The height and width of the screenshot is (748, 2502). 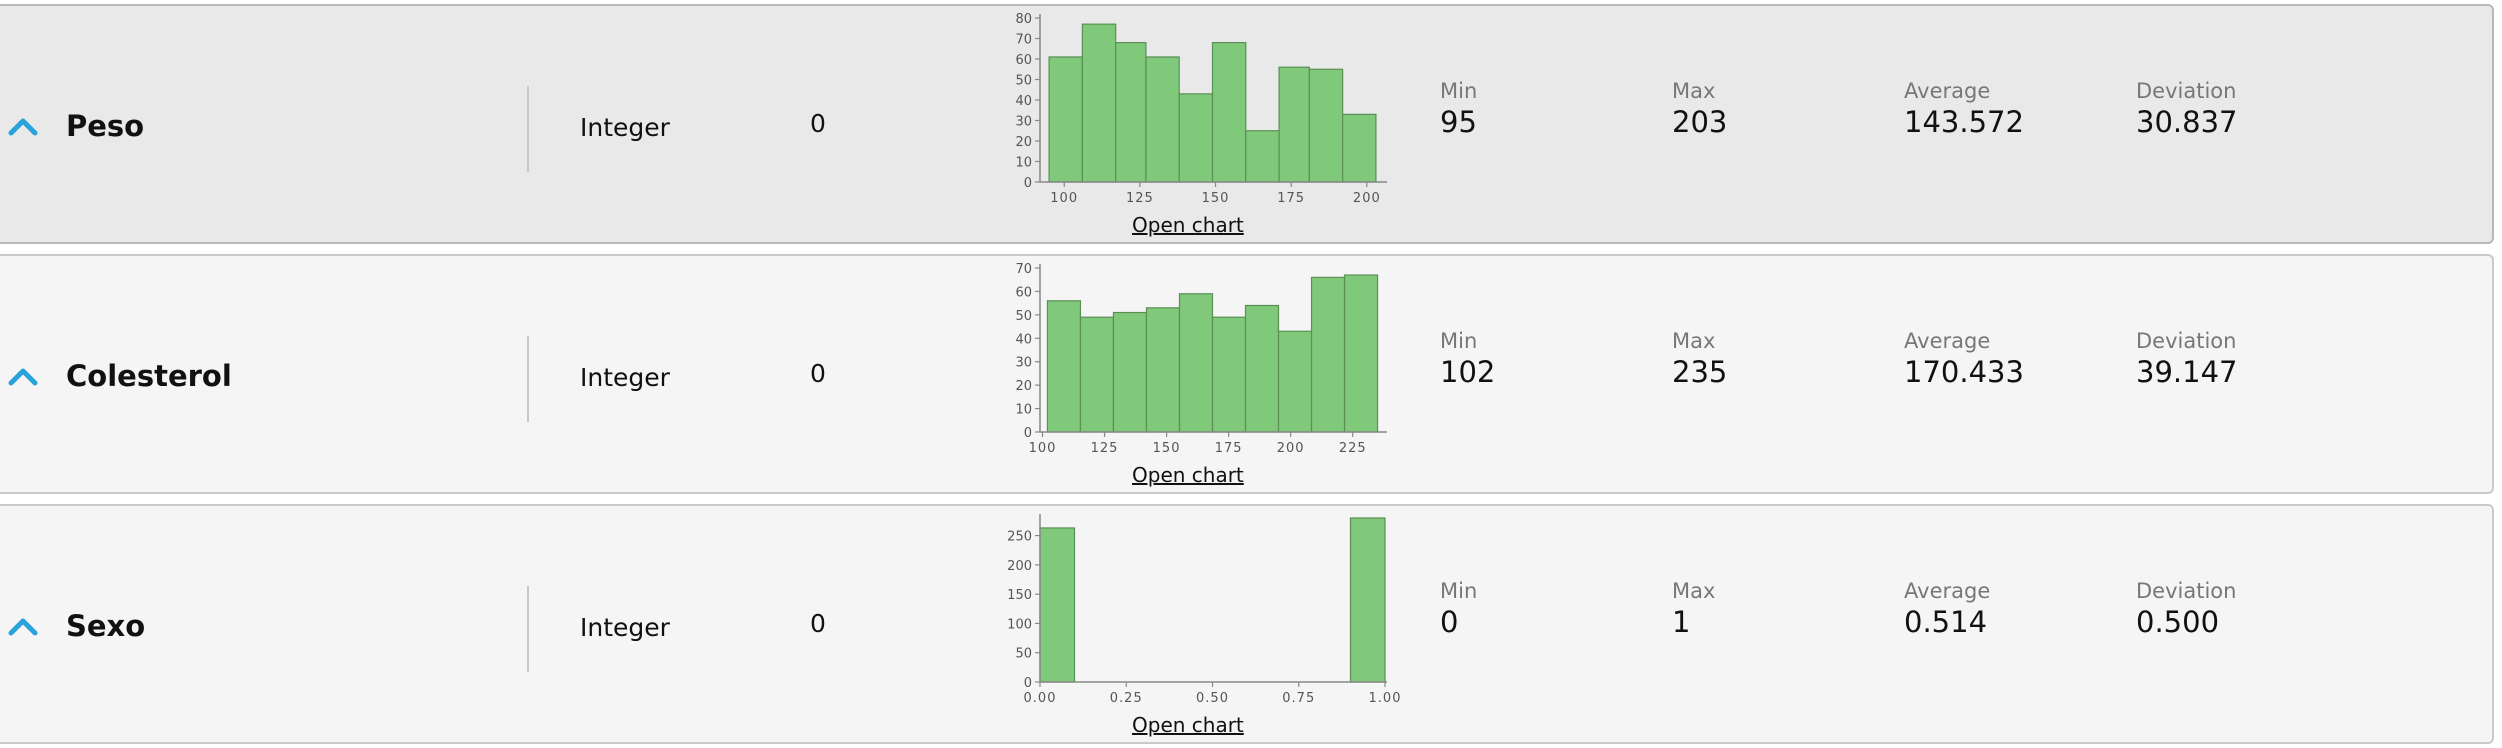 I want to click on y-tick-label: 250, so click(x=1019, y=537).